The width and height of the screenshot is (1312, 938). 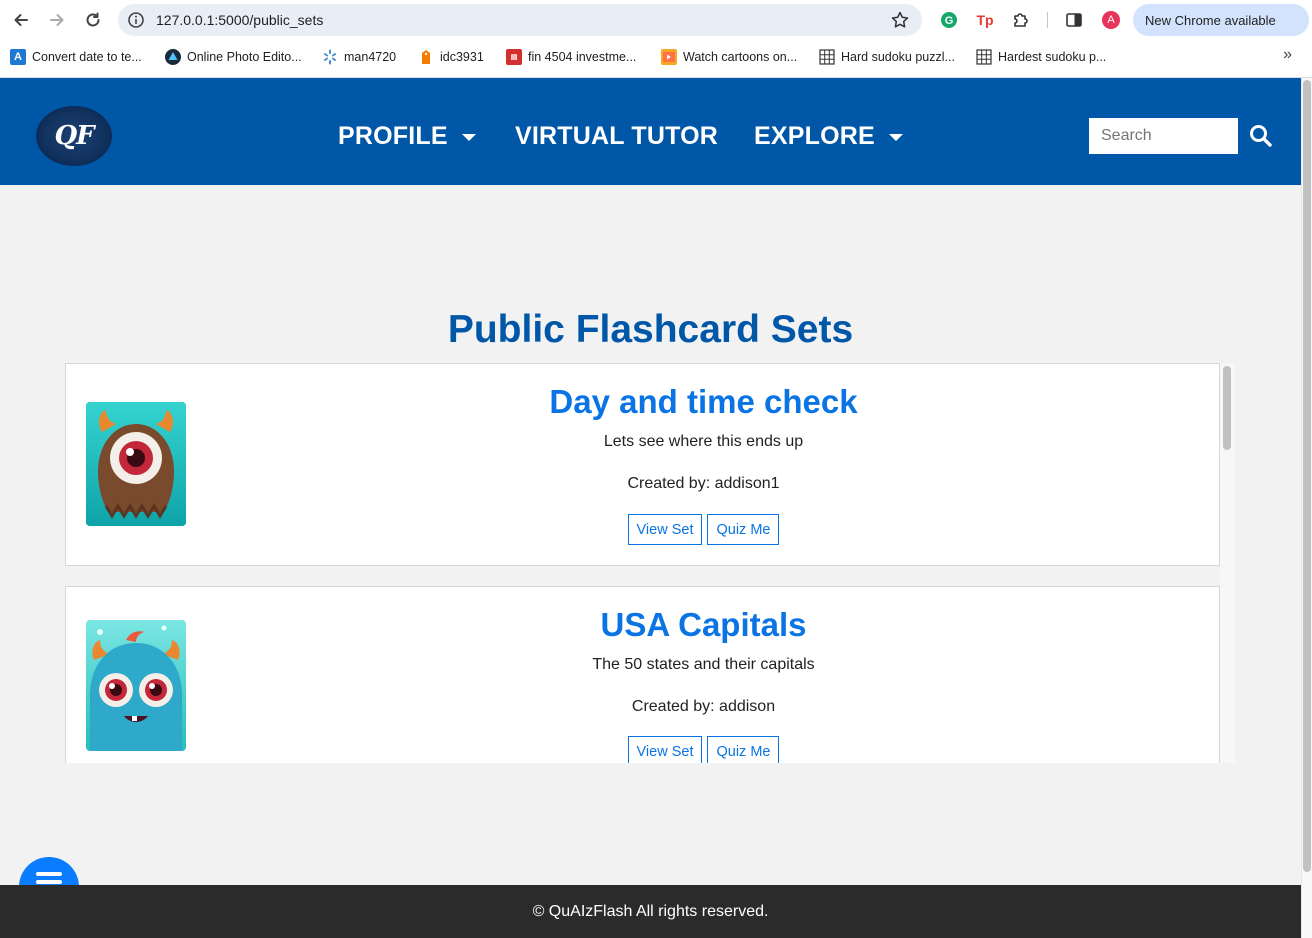 What do you see at coordinates (240, 20) in the screenshot?
I see `url-text: 127.0.0.1:5000/public_sets` at bounding box center [240, 20].